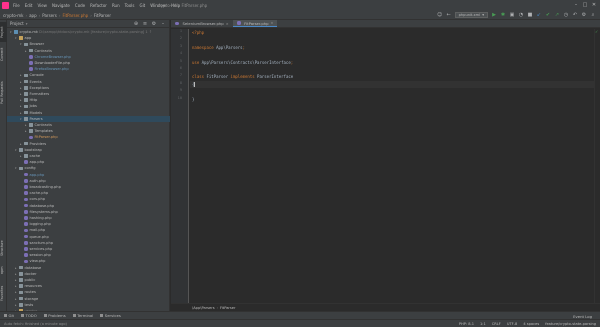 This screenshot has height=327, width=600. Describe the element at coordinates (42, 5) in the screenshot. I see `menu-view: View` at that location.